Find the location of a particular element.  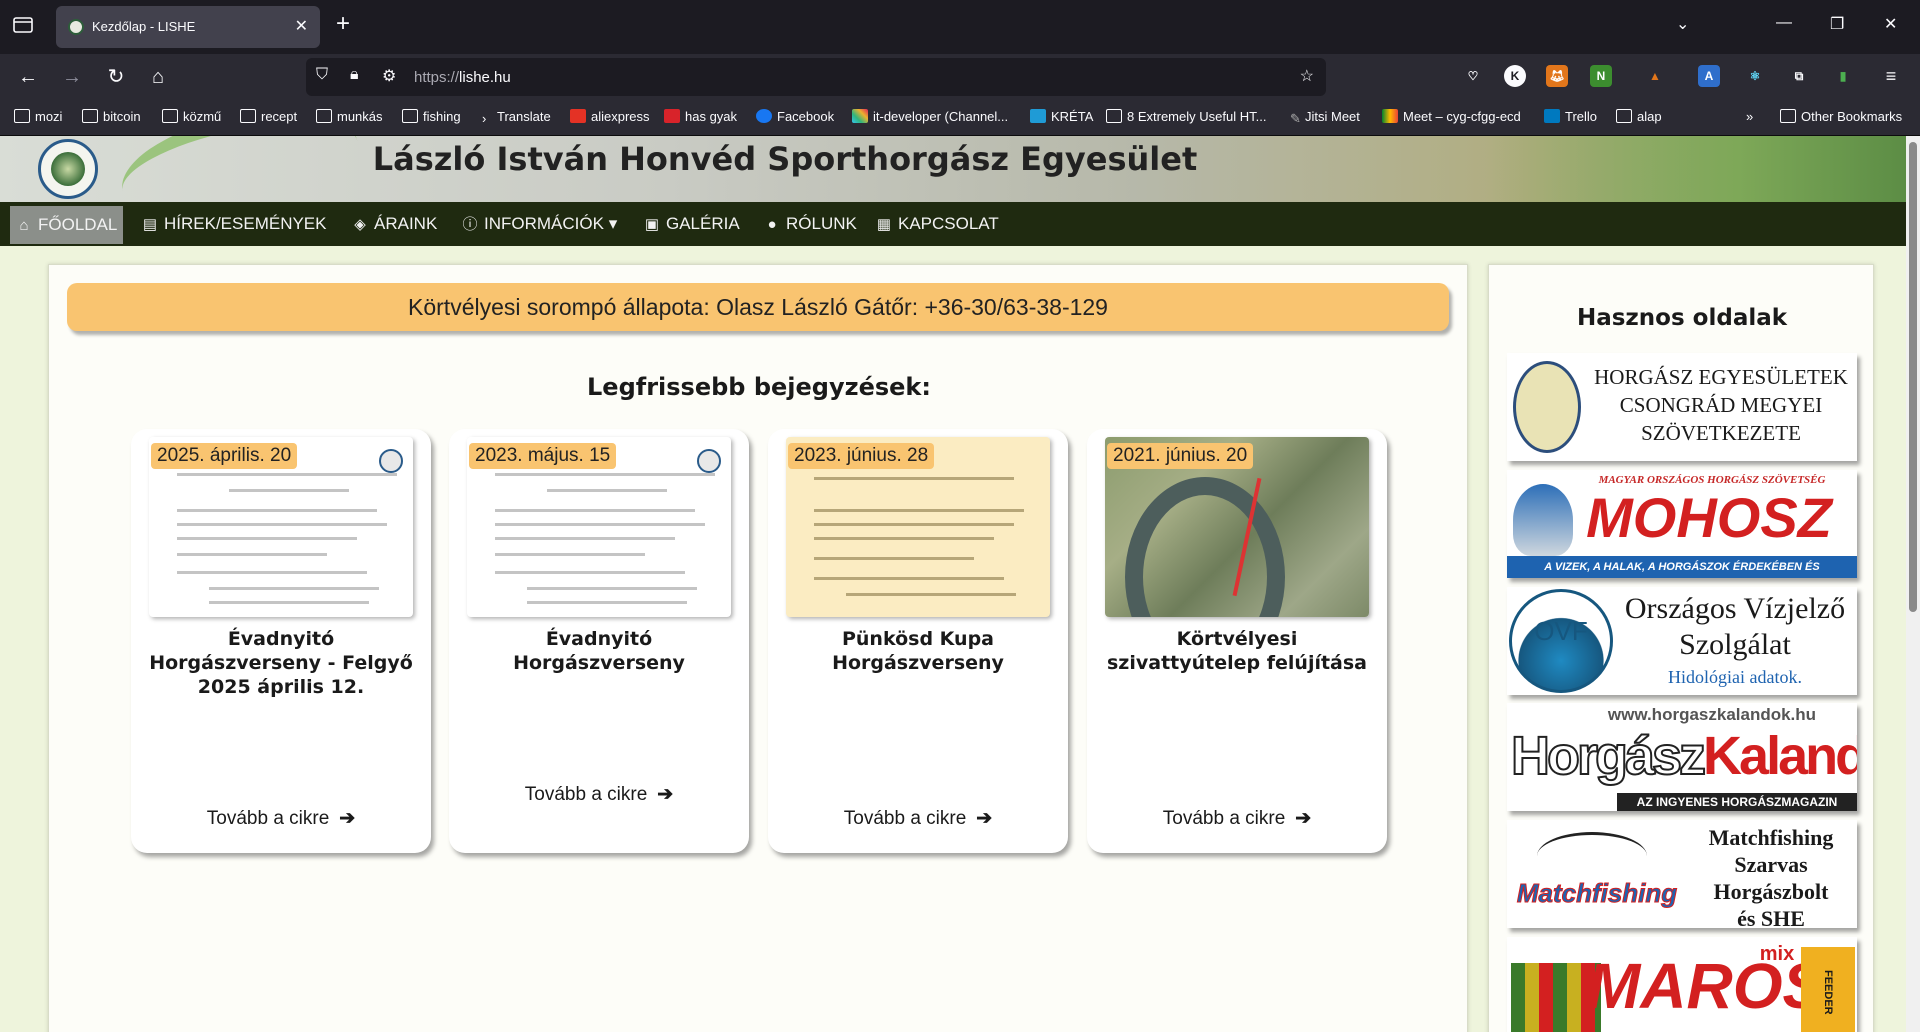

checkbox-icon is located at coordinates (1114, 116).